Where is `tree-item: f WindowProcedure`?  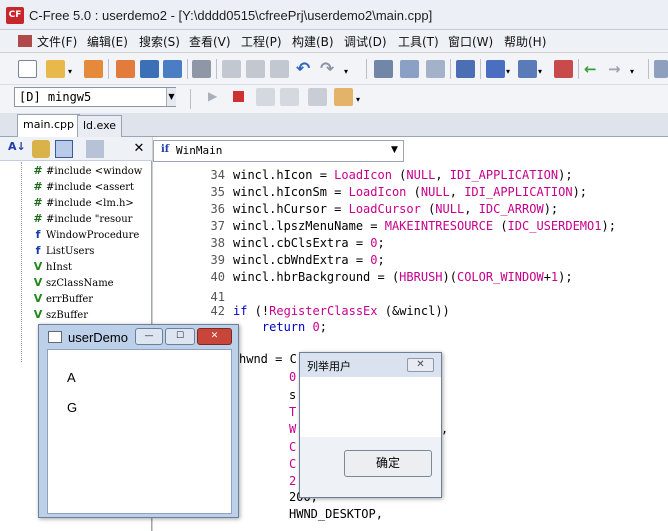 tree-item: f WindowProcedure is located at coordinates (85, 236).